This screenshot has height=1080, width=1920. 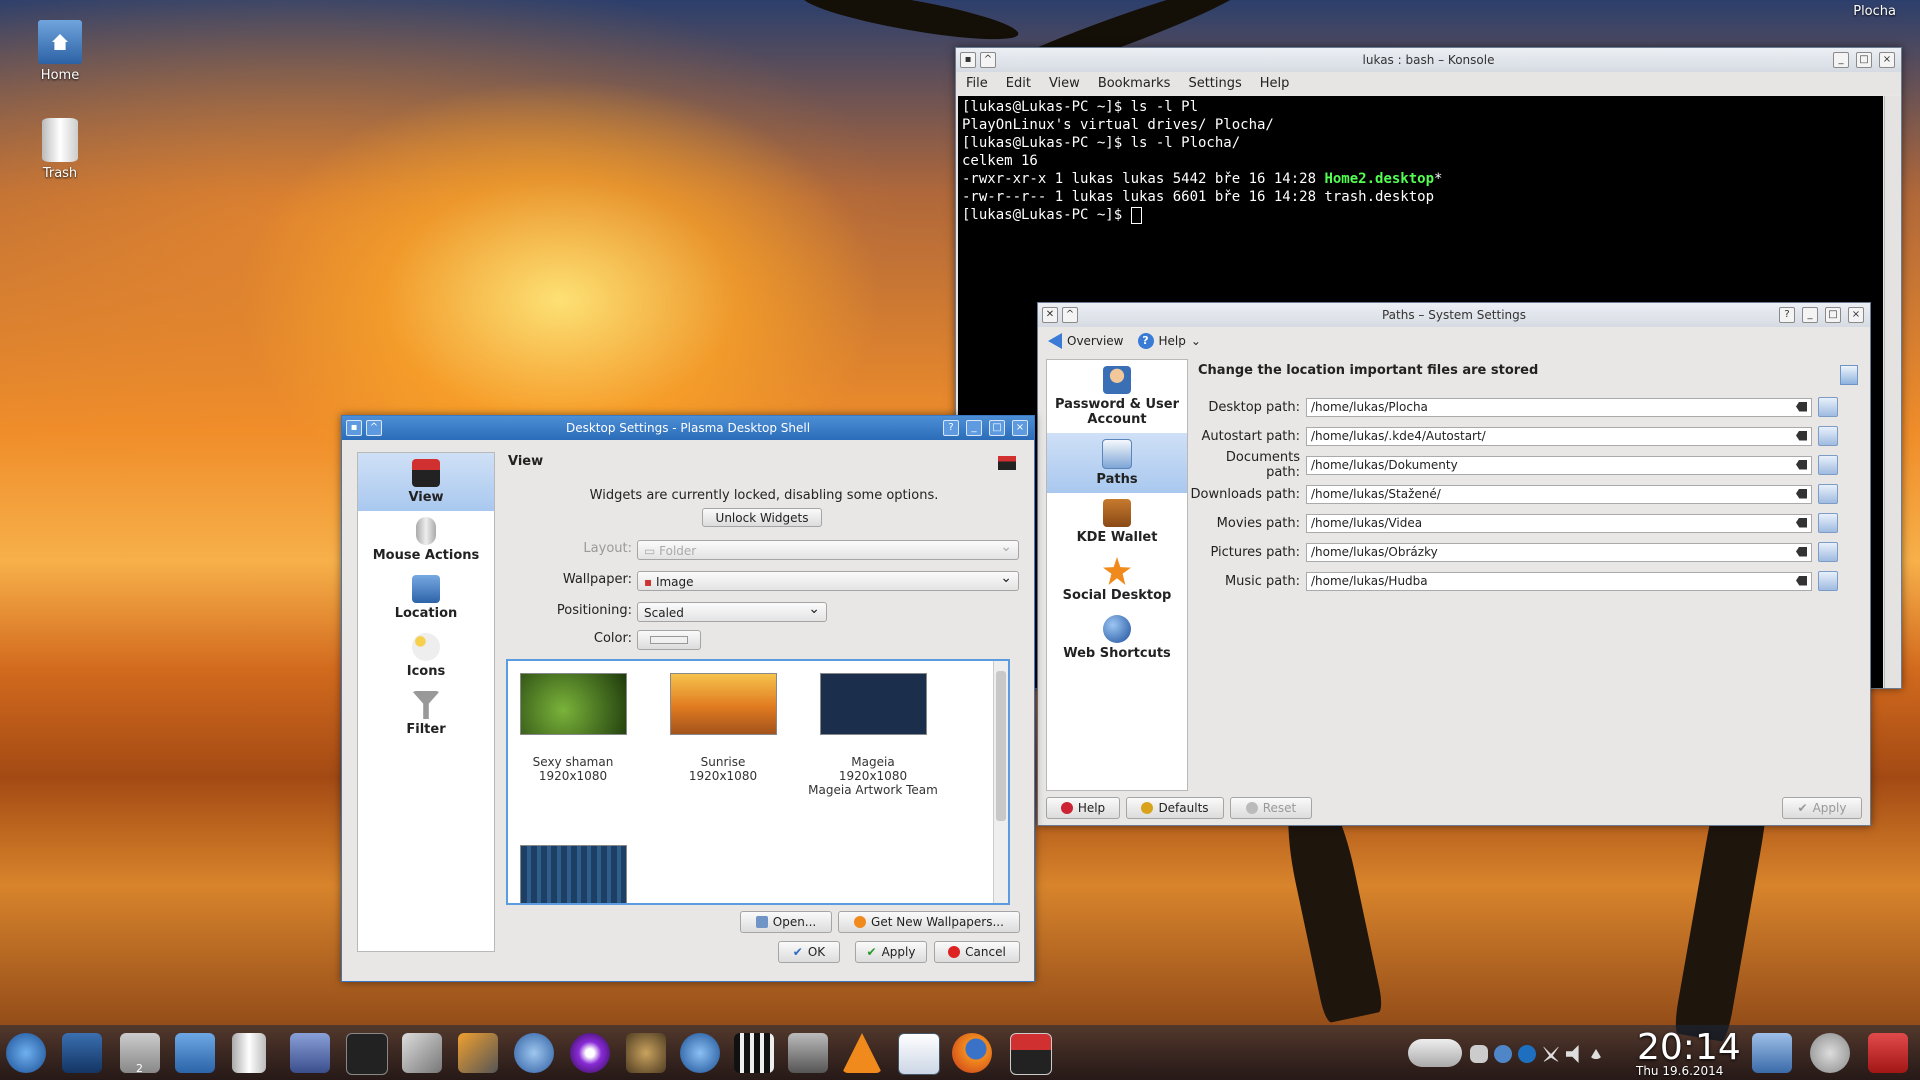 I want to click on ksnapshot-icon, so click(x=310, y=1053).